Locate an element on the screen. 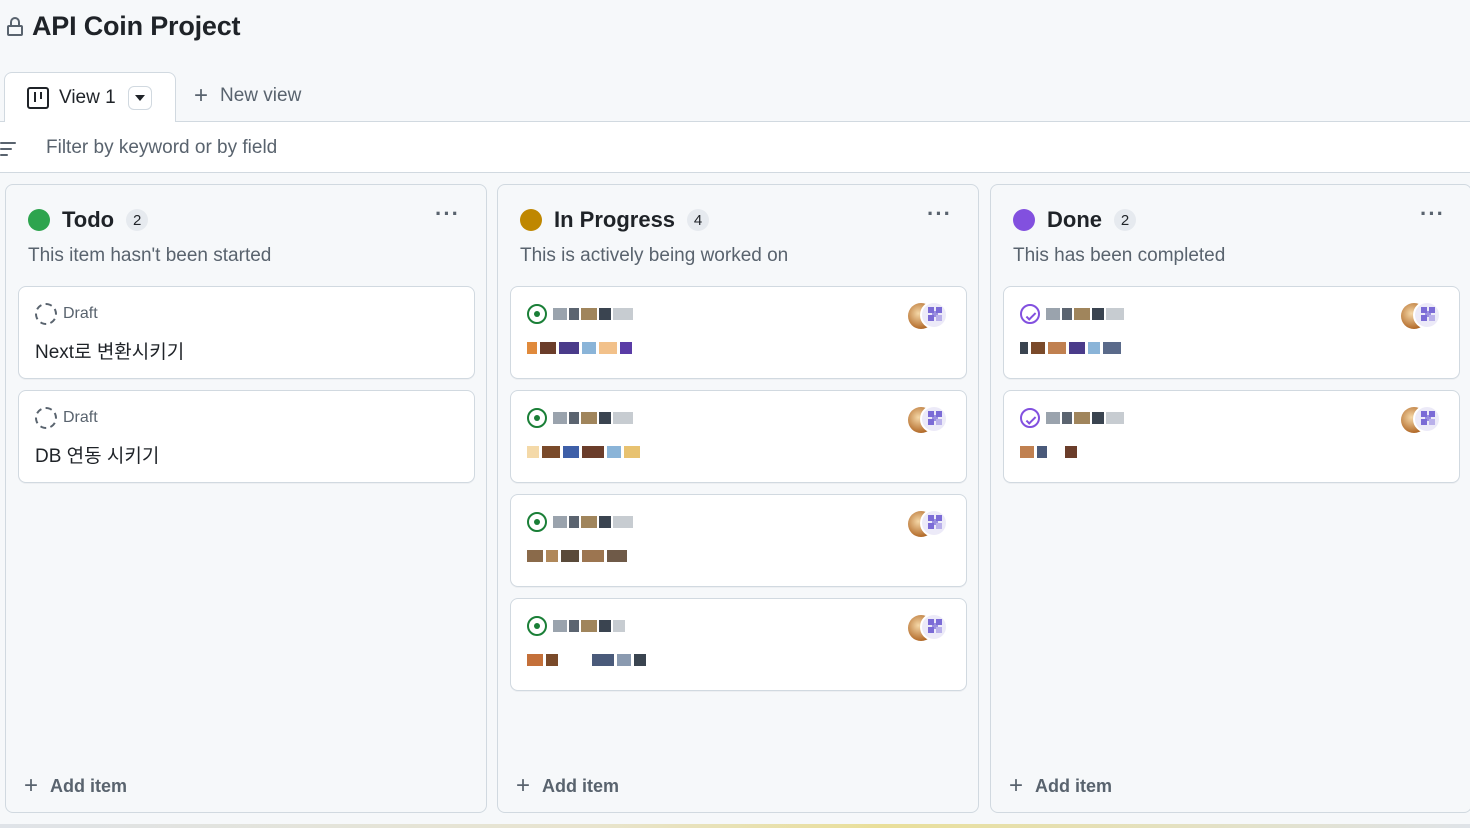 The image size is (1470, 828). card-draft: Draft DB 연동 시키기 is located at coordinates (246, 436).